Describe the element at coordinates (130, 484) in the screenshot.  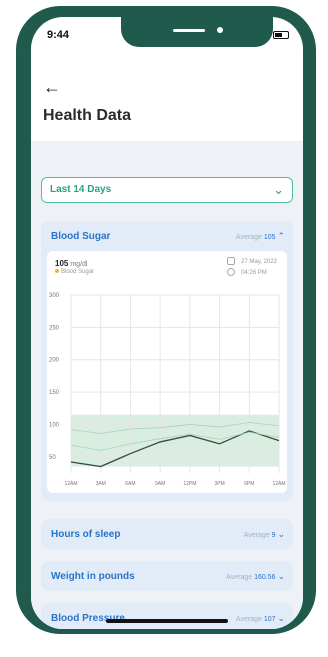
I see `x-tick-label: 6AM` at that location.